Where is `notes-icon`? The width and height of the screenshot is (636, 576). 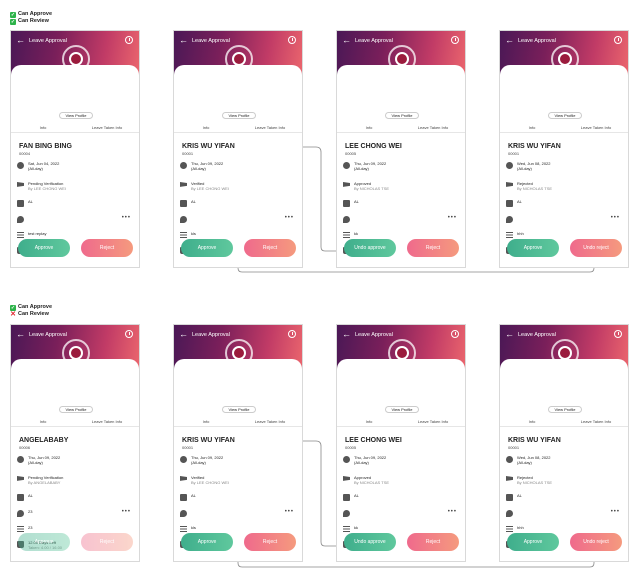
notes-icon is located at coordinates (183, 235).